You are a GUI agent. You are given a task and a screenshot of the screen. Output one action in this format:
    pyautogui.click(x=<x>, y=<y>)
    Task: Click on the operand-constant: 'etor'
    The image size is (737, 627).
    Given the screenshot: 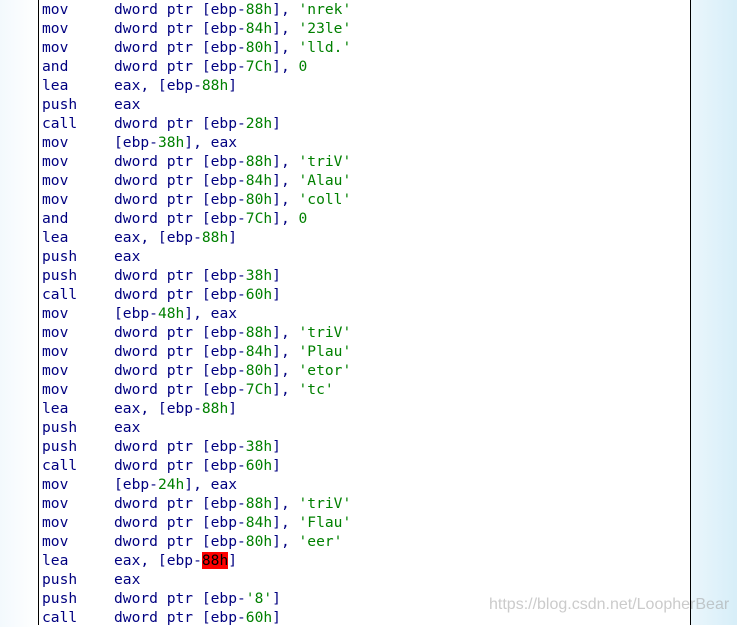 What is the action you would take?
    pyautogui.click(x=325, y=370)
    